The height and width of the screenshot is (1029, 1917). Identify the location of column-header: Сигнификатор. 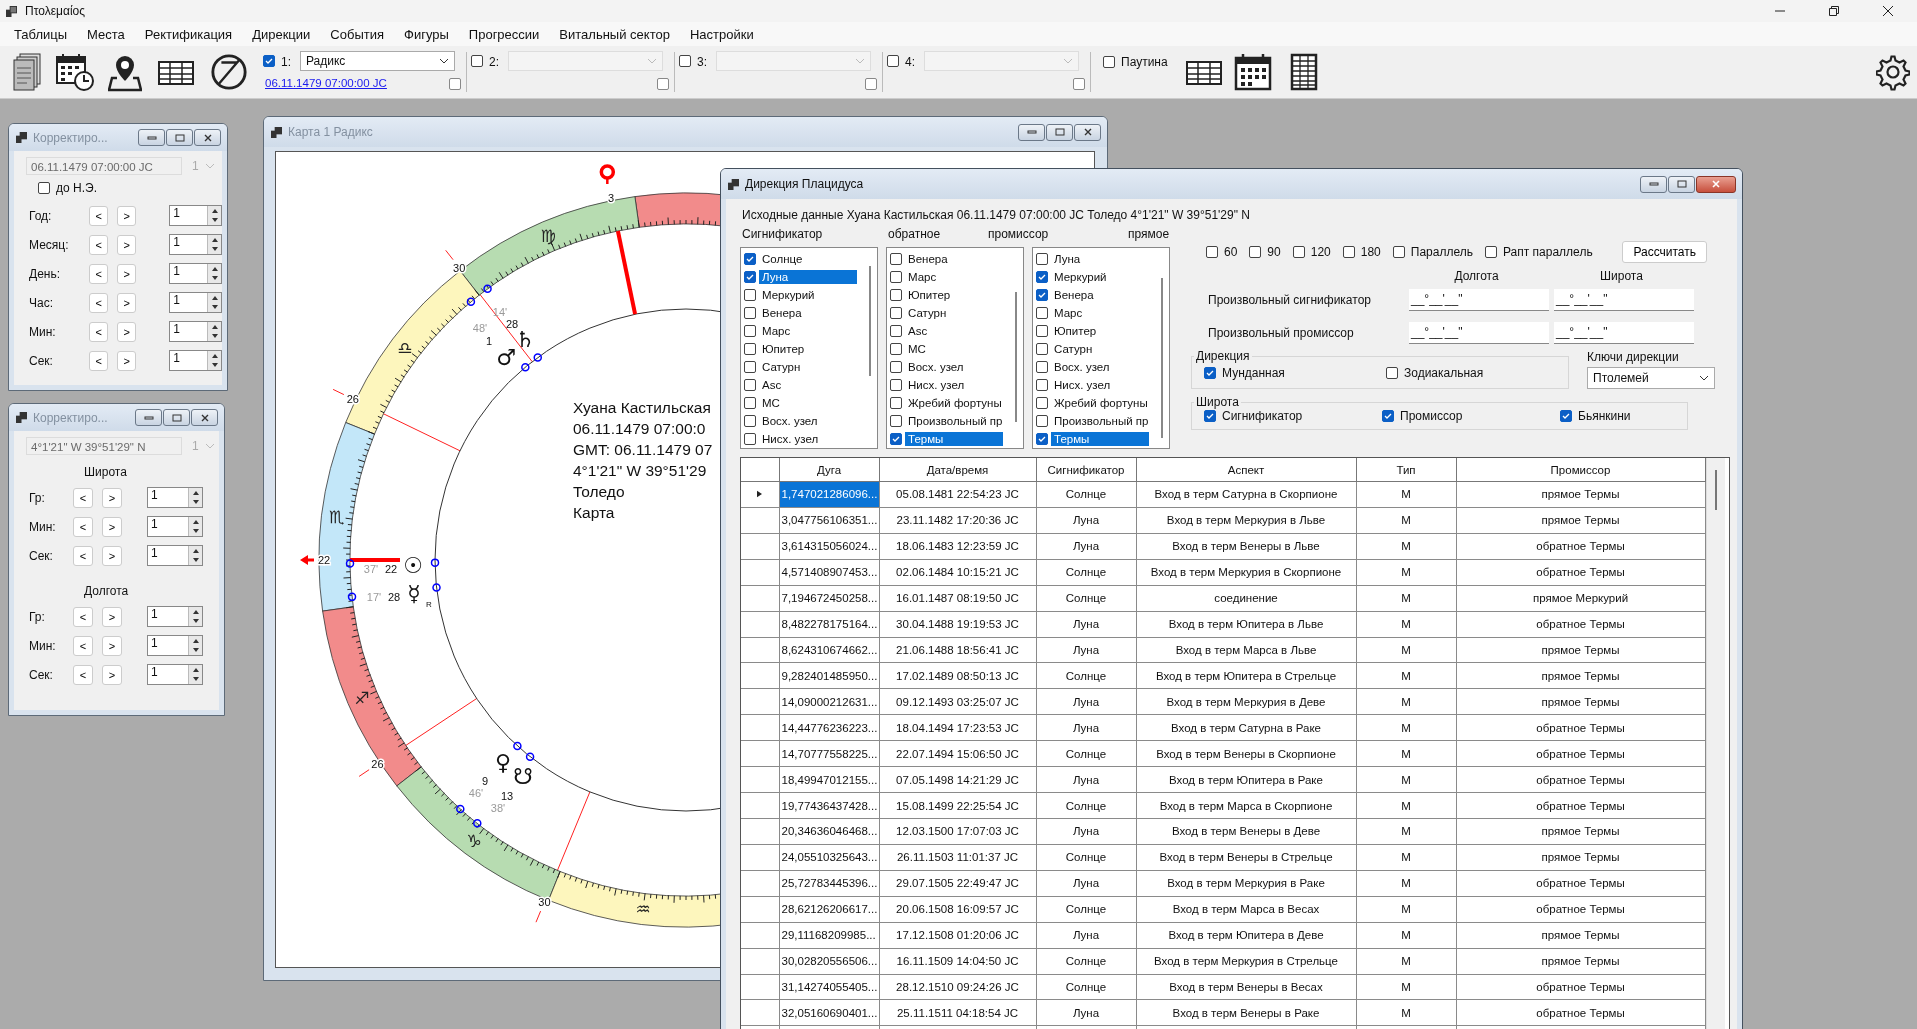
(1086, 470).